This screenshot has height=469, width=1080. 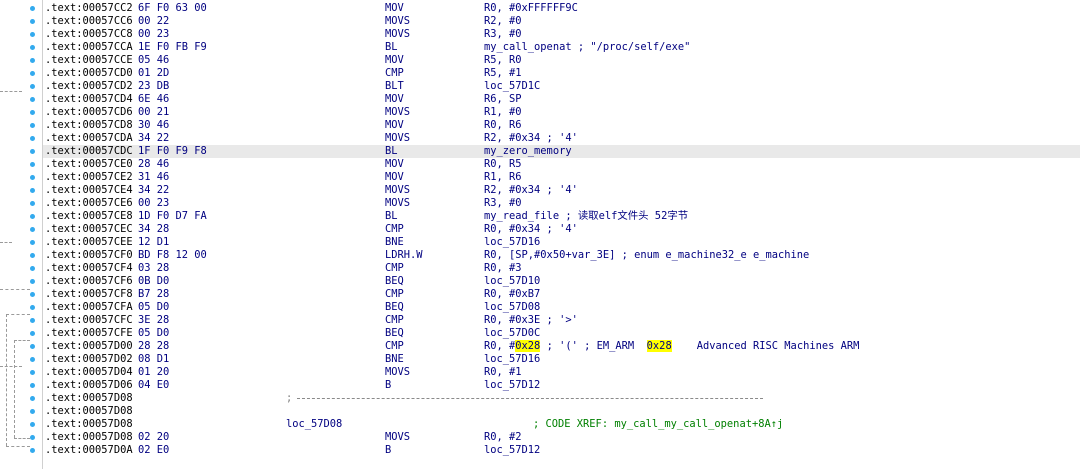 What do you see at coordinates (561, 34) in the screenshot?
I see `disasm-line: .text:00057CC8 00 23 MOVS R3, #0` at bounding box center [561, 34].